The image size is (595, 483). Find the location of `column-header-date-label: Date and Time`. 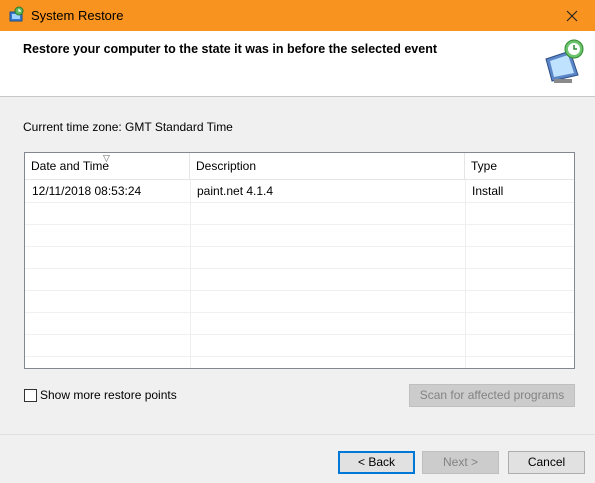

column-header-date-label: Date and Time is located at coordinates (70, 166).